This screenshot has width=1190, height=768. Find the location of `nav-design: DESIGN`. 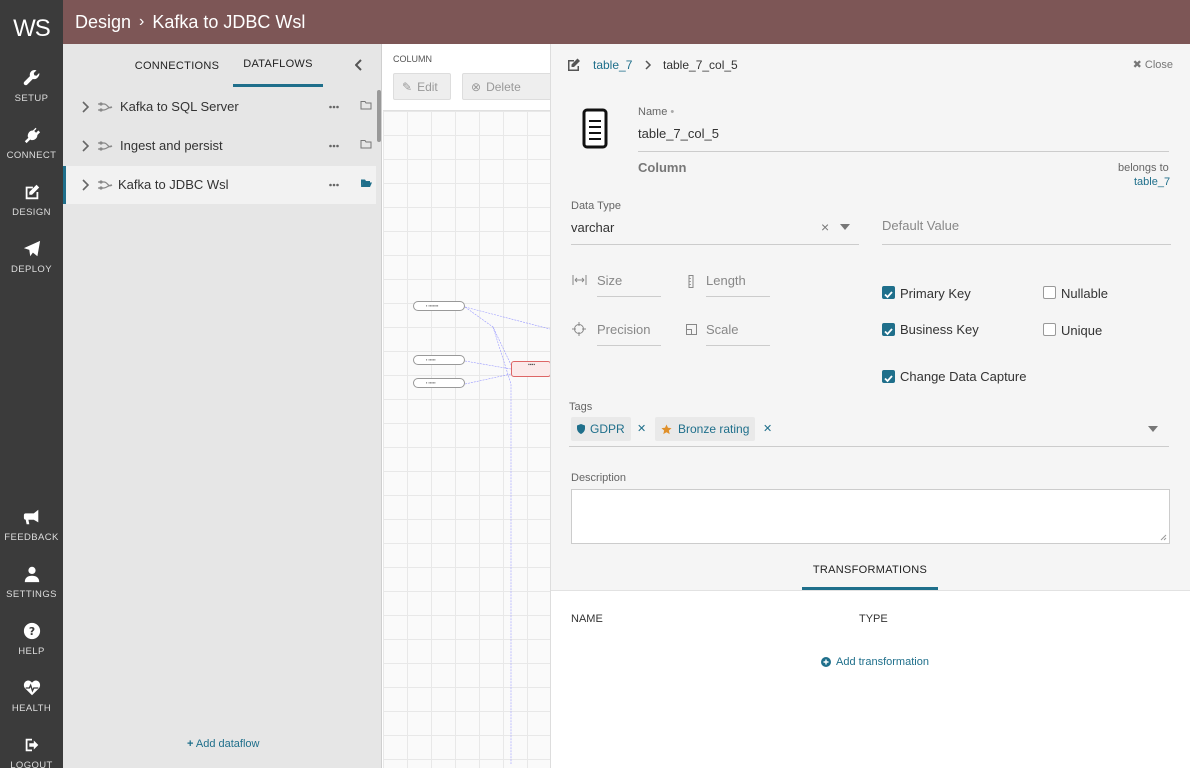

nav-design: DESIGN is located at coordinates (31, 200).